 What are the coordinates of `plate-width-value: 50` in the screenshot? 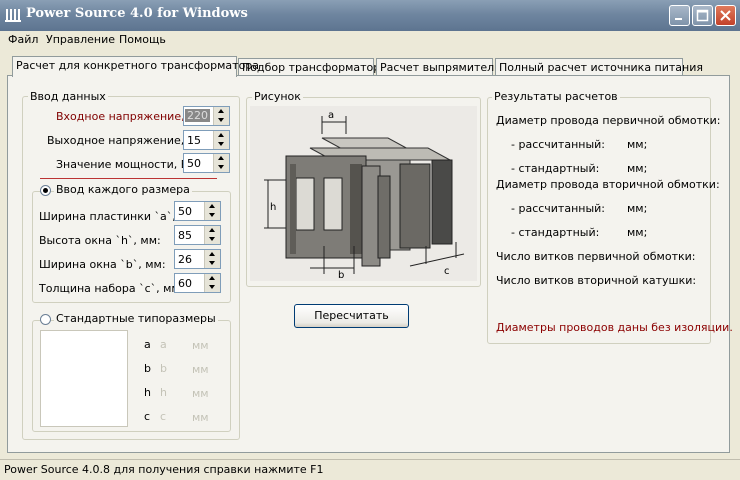 It's located at (185, 211).